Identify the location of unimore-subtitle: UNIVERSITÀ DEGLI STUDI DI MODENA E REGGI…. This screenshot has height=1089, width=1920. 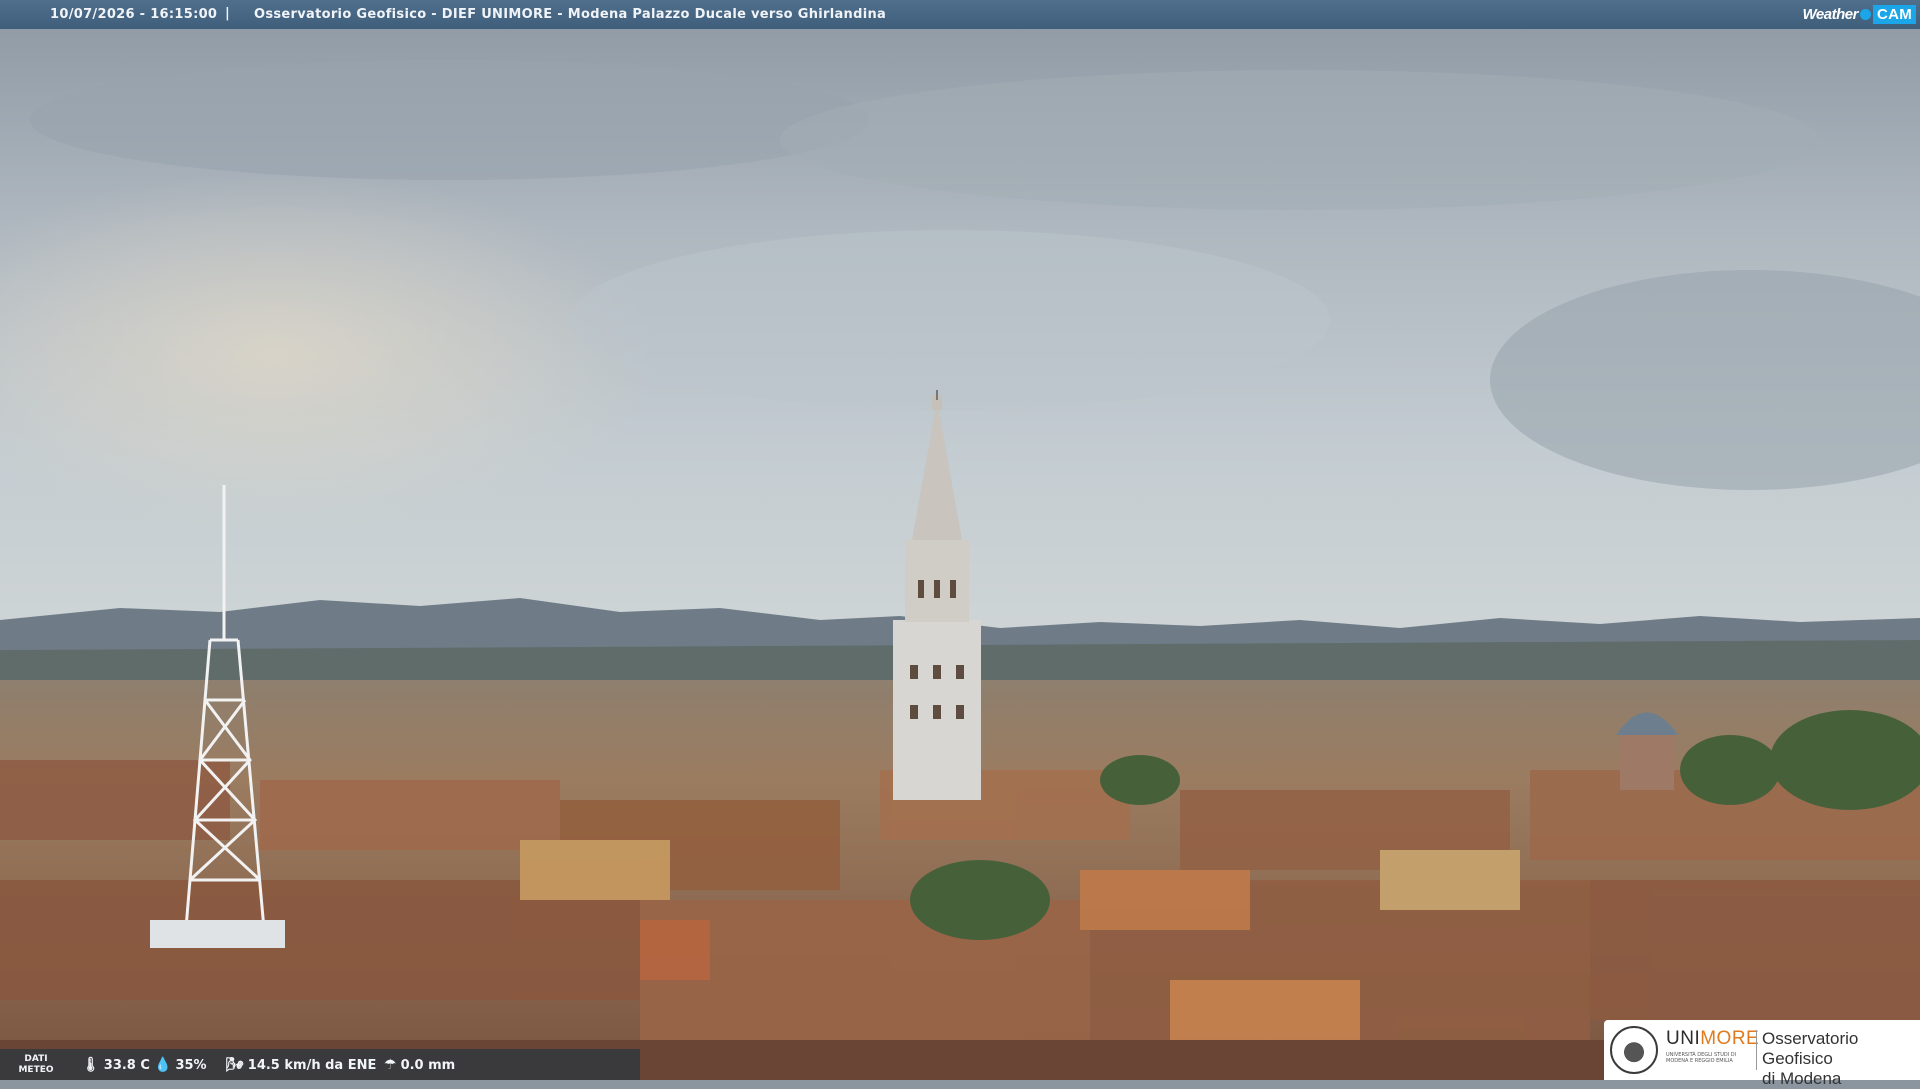
(1701, 1058).